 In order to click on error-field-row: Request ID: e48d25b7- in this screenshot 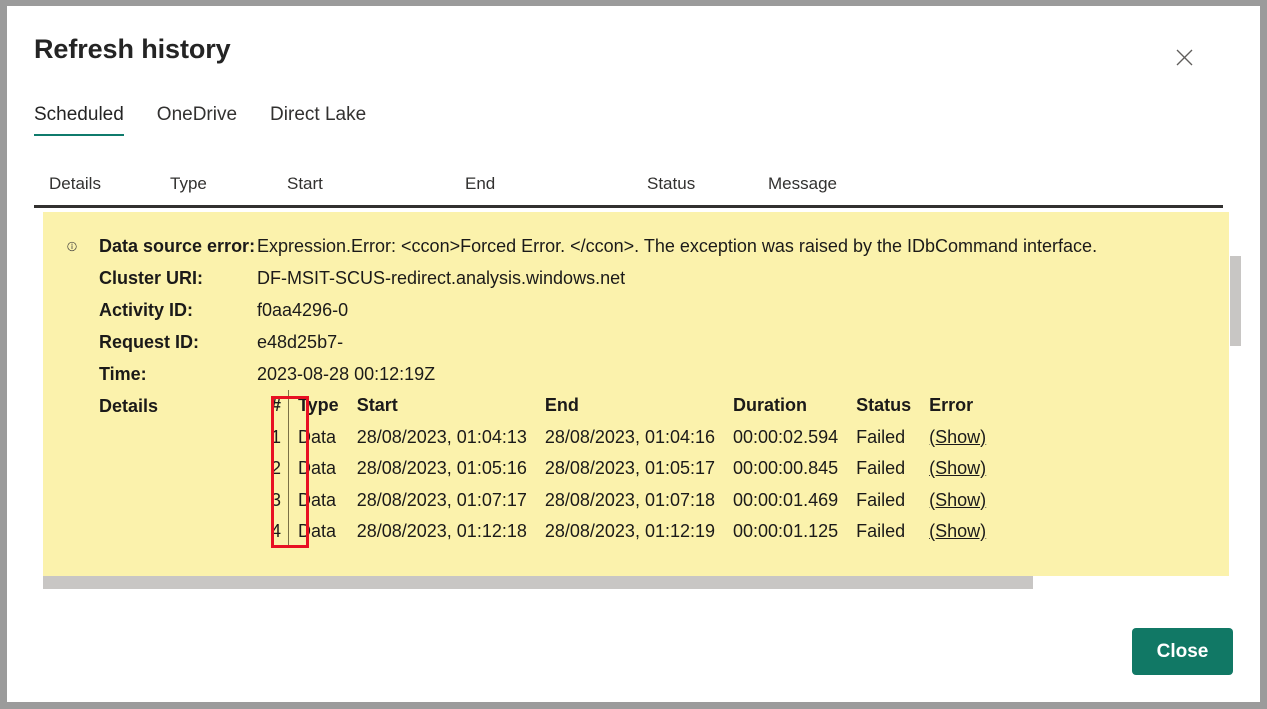, I will do `click(636, 342)`.